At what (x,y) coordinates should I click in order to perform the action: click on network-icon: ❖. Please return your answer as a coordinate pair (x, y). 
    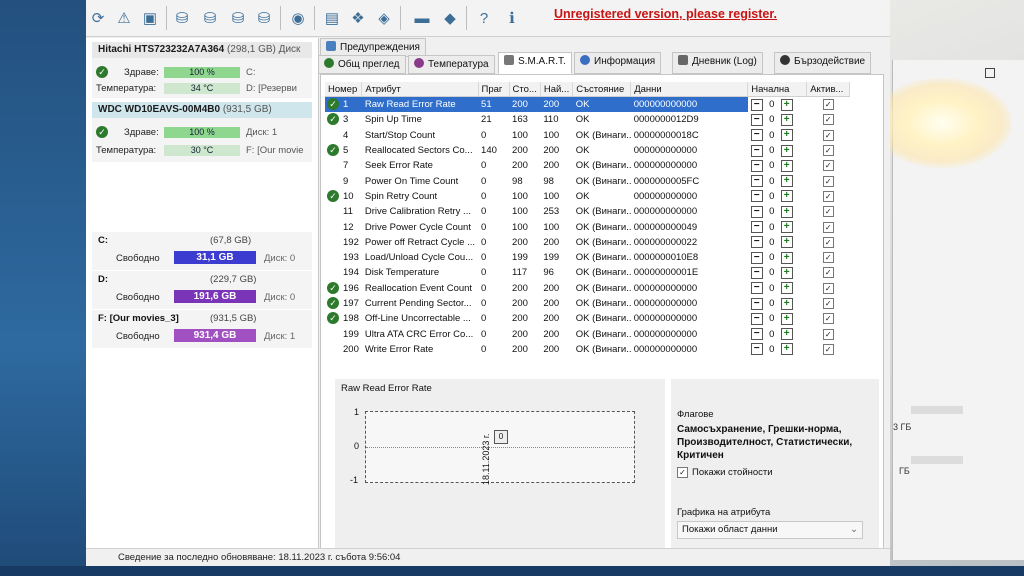
    Looking at the image, I should click on (358, 18).